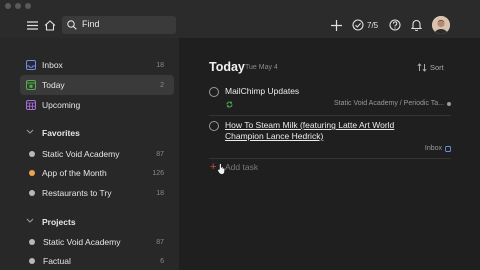 This screenshot has height=270, width=480. What do you see at coordinates (162, 85) in the screenshot?
I see `sidebar-item-count: 2` at bounding box center [162, 85].